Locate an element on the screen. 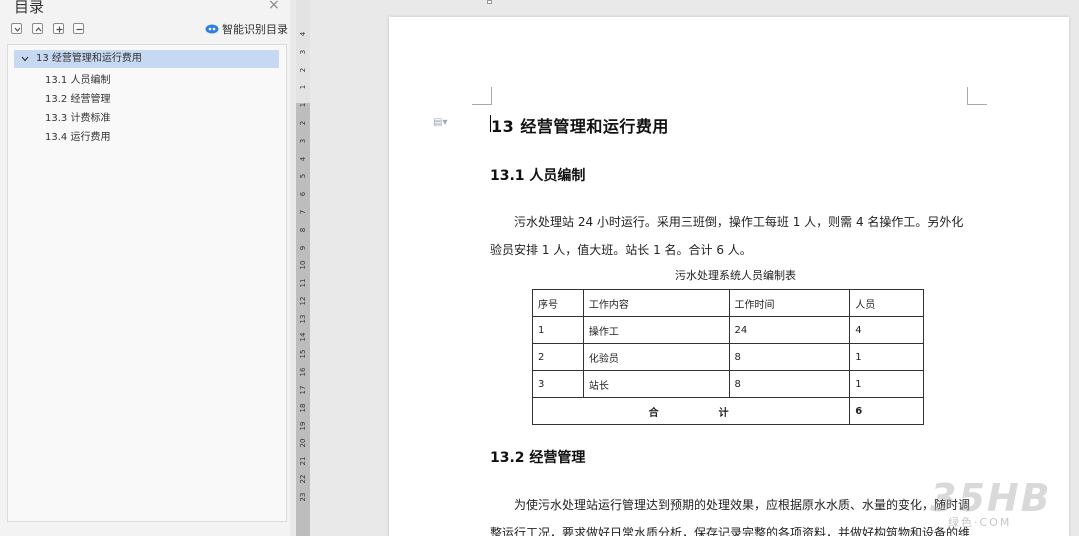 The width and height of the screenshot is (1079, 536). ruler-number: 13 is located at coordinates (303, 319).